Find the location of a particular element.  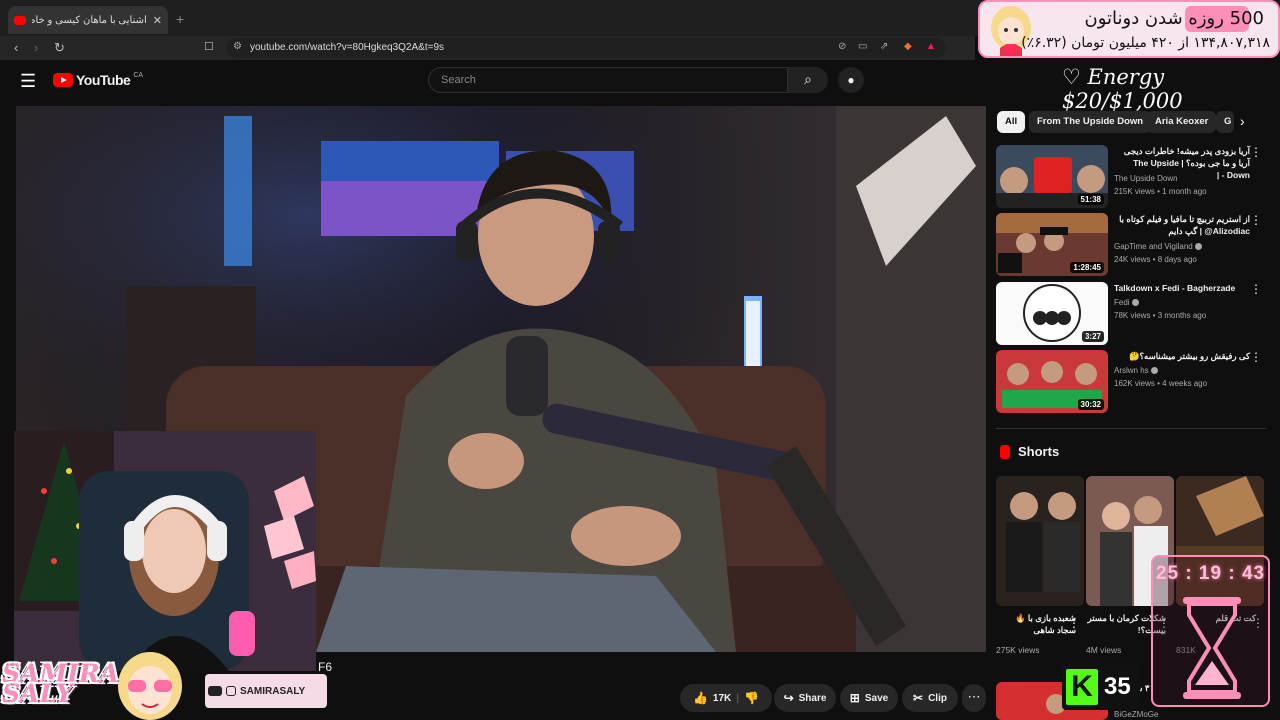

chip-partial: G is located at coordinates (1225, 122).